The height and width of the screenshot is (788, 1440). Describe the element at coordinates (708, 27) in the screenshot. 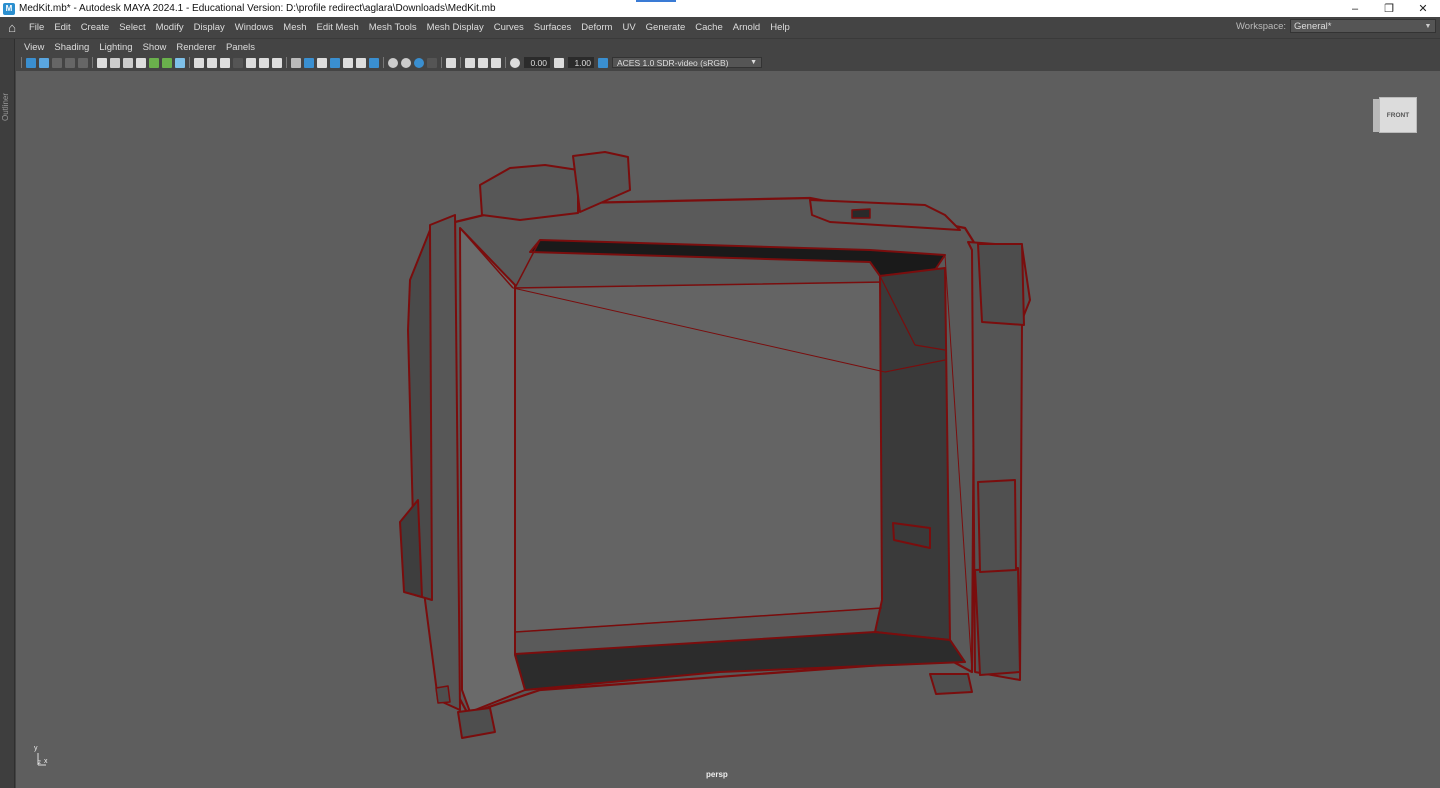

I see `menu-cache: Cache` at that location.